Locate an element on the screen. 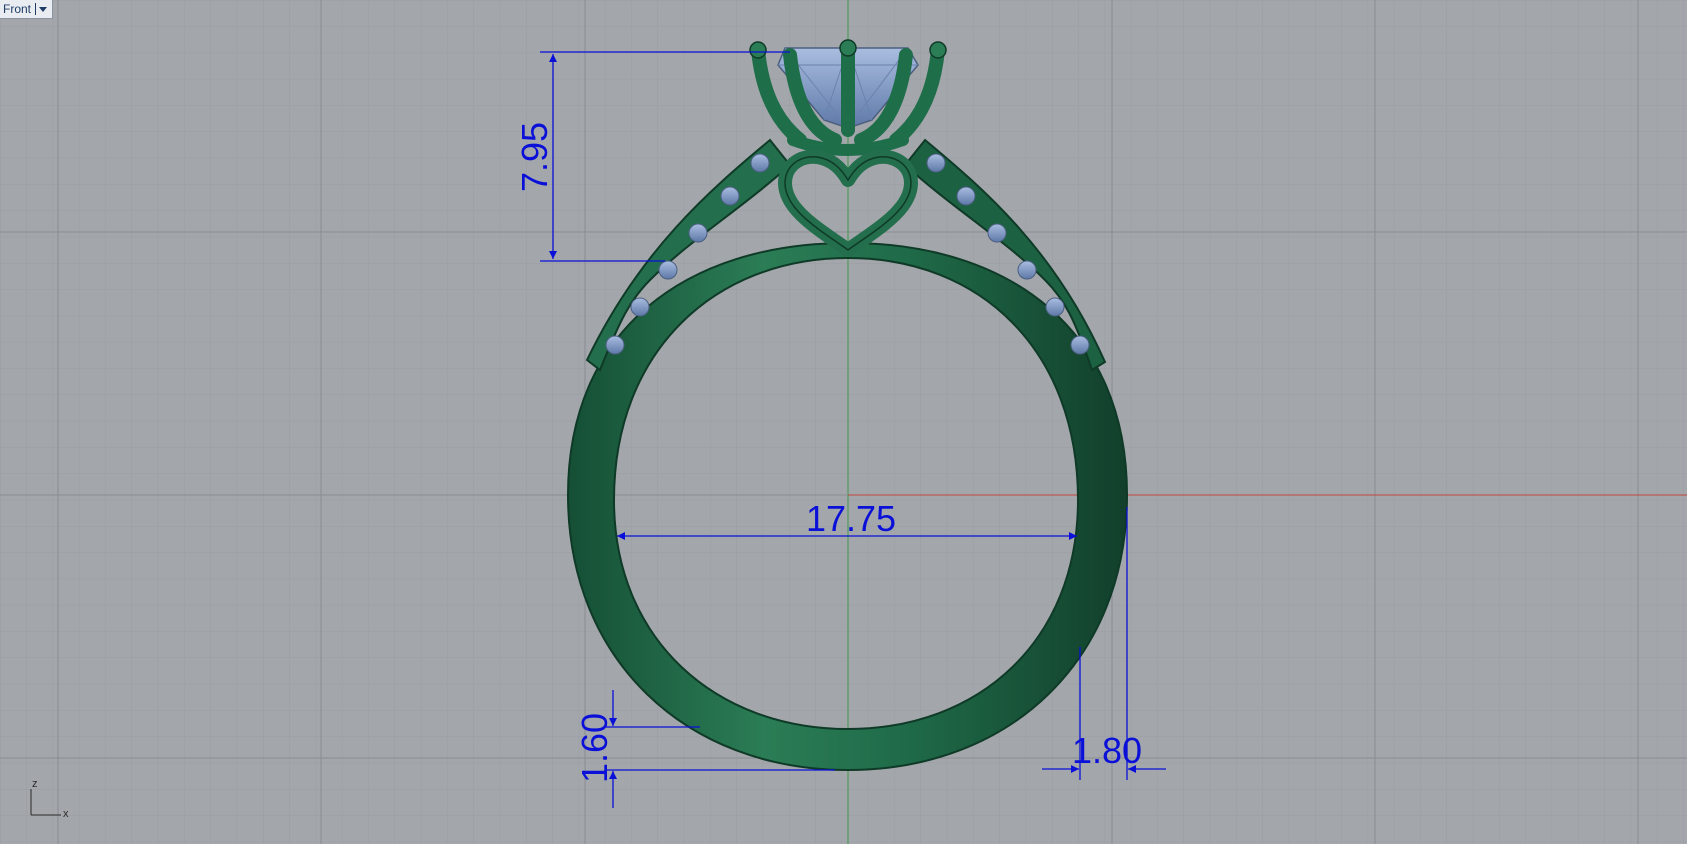  axis-widget-x-label: x is located at coordinates (66, 814).